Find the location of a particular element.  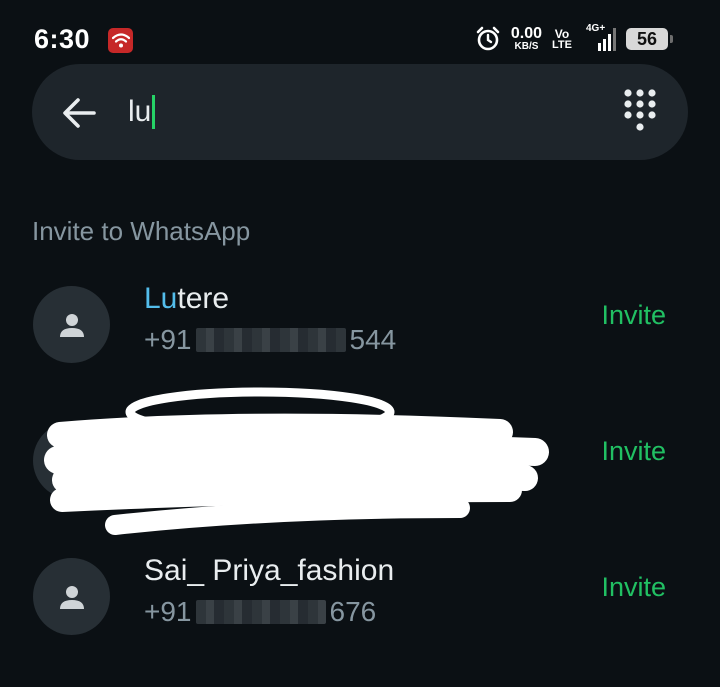

volte-top: Vo is located at coordinates (562, 33).